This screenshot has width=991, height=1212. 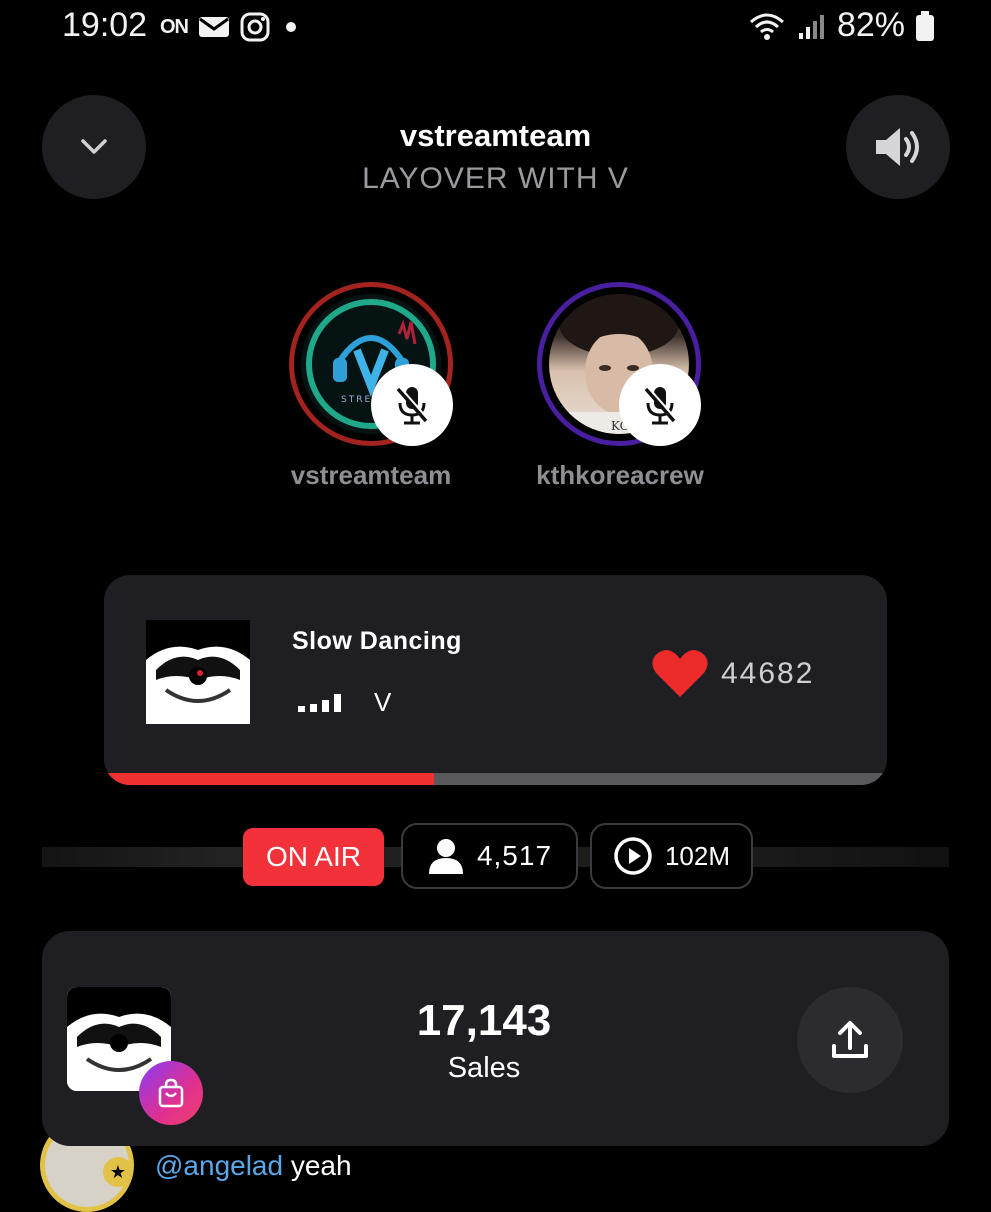 I want to click on battery-percent: 82%, so click(x=870, y=25).